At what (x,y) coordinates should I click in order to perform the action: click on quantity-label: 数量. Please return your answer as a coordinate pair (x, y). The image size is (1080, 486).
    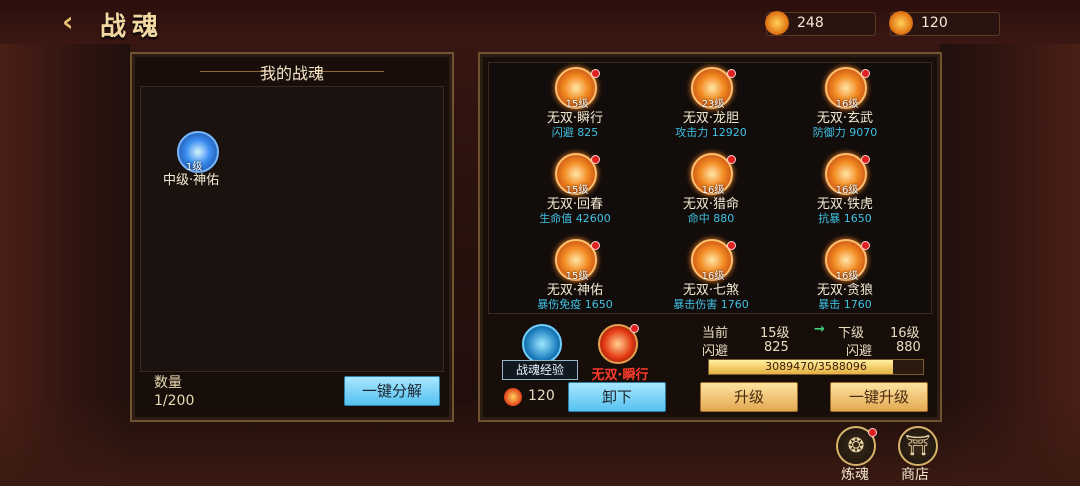
    Looking at the image, I should click on (168, 383).